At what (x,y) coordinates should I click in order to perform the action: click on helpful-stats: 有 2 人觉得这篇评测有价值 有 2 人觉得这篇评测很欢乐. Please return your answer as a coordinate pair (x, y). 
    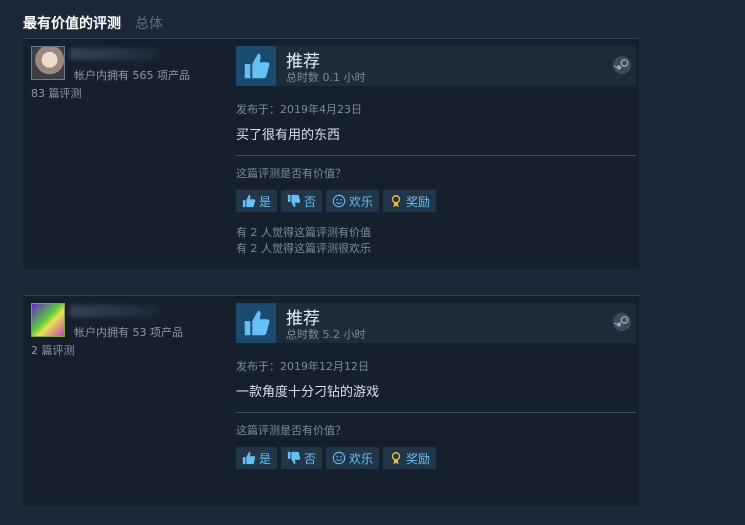
    Looking at the image, I should click on (303, 241).